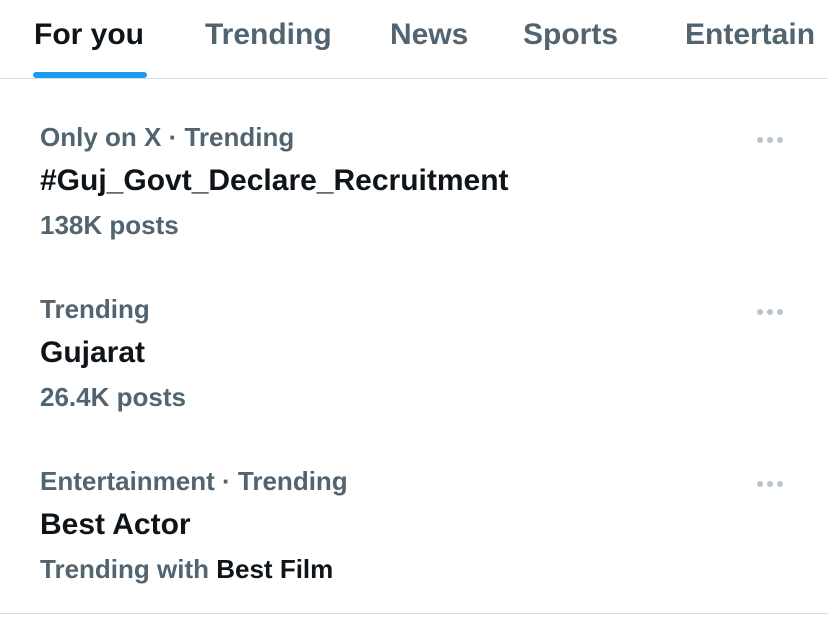  What do you see at coordinates (167, 137) in the screenshot?
I see `trend-context: Only on X · Trending` at bounding box center [167, 137].